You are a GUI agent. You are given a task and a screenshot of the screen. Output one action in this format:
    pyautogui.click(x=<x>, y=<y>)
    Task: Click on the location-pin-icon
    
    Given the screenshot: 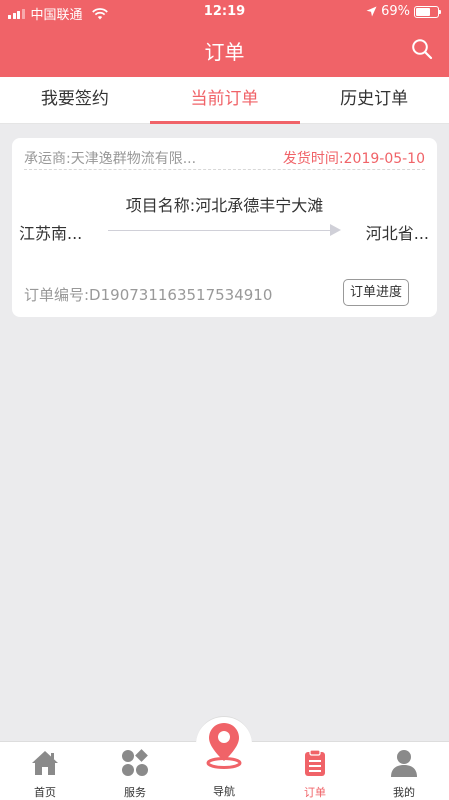 What is the action you would take?
    pyautogui.click(x=224, y=746)
    